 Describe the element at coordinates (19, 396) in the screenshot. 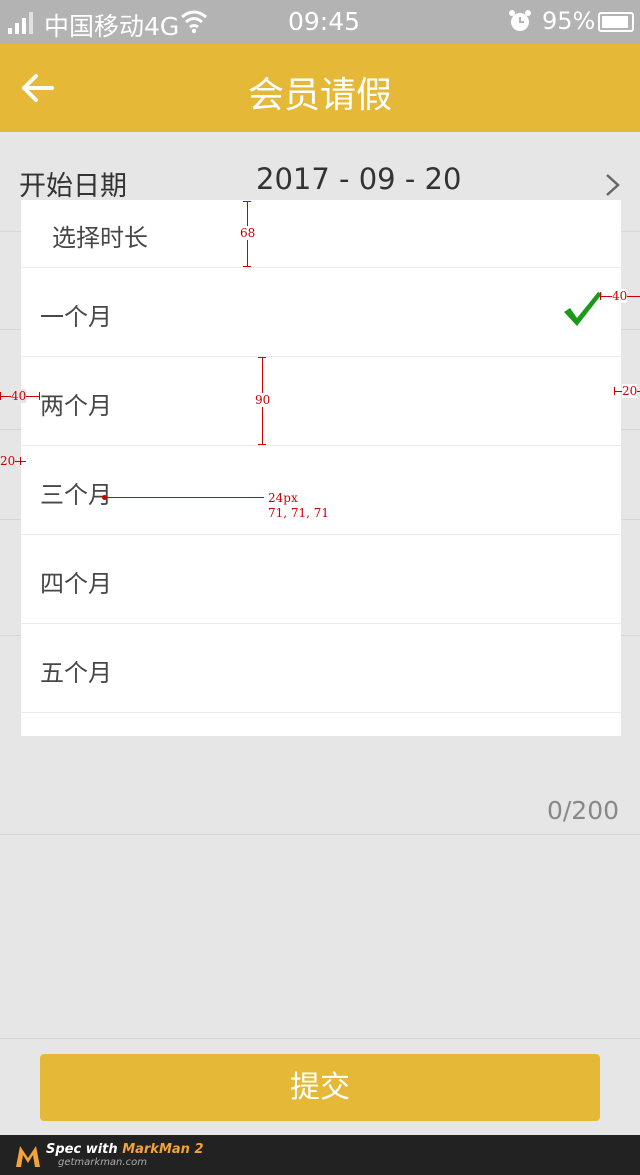

I see `annotation-left-margin: 40` at that location.